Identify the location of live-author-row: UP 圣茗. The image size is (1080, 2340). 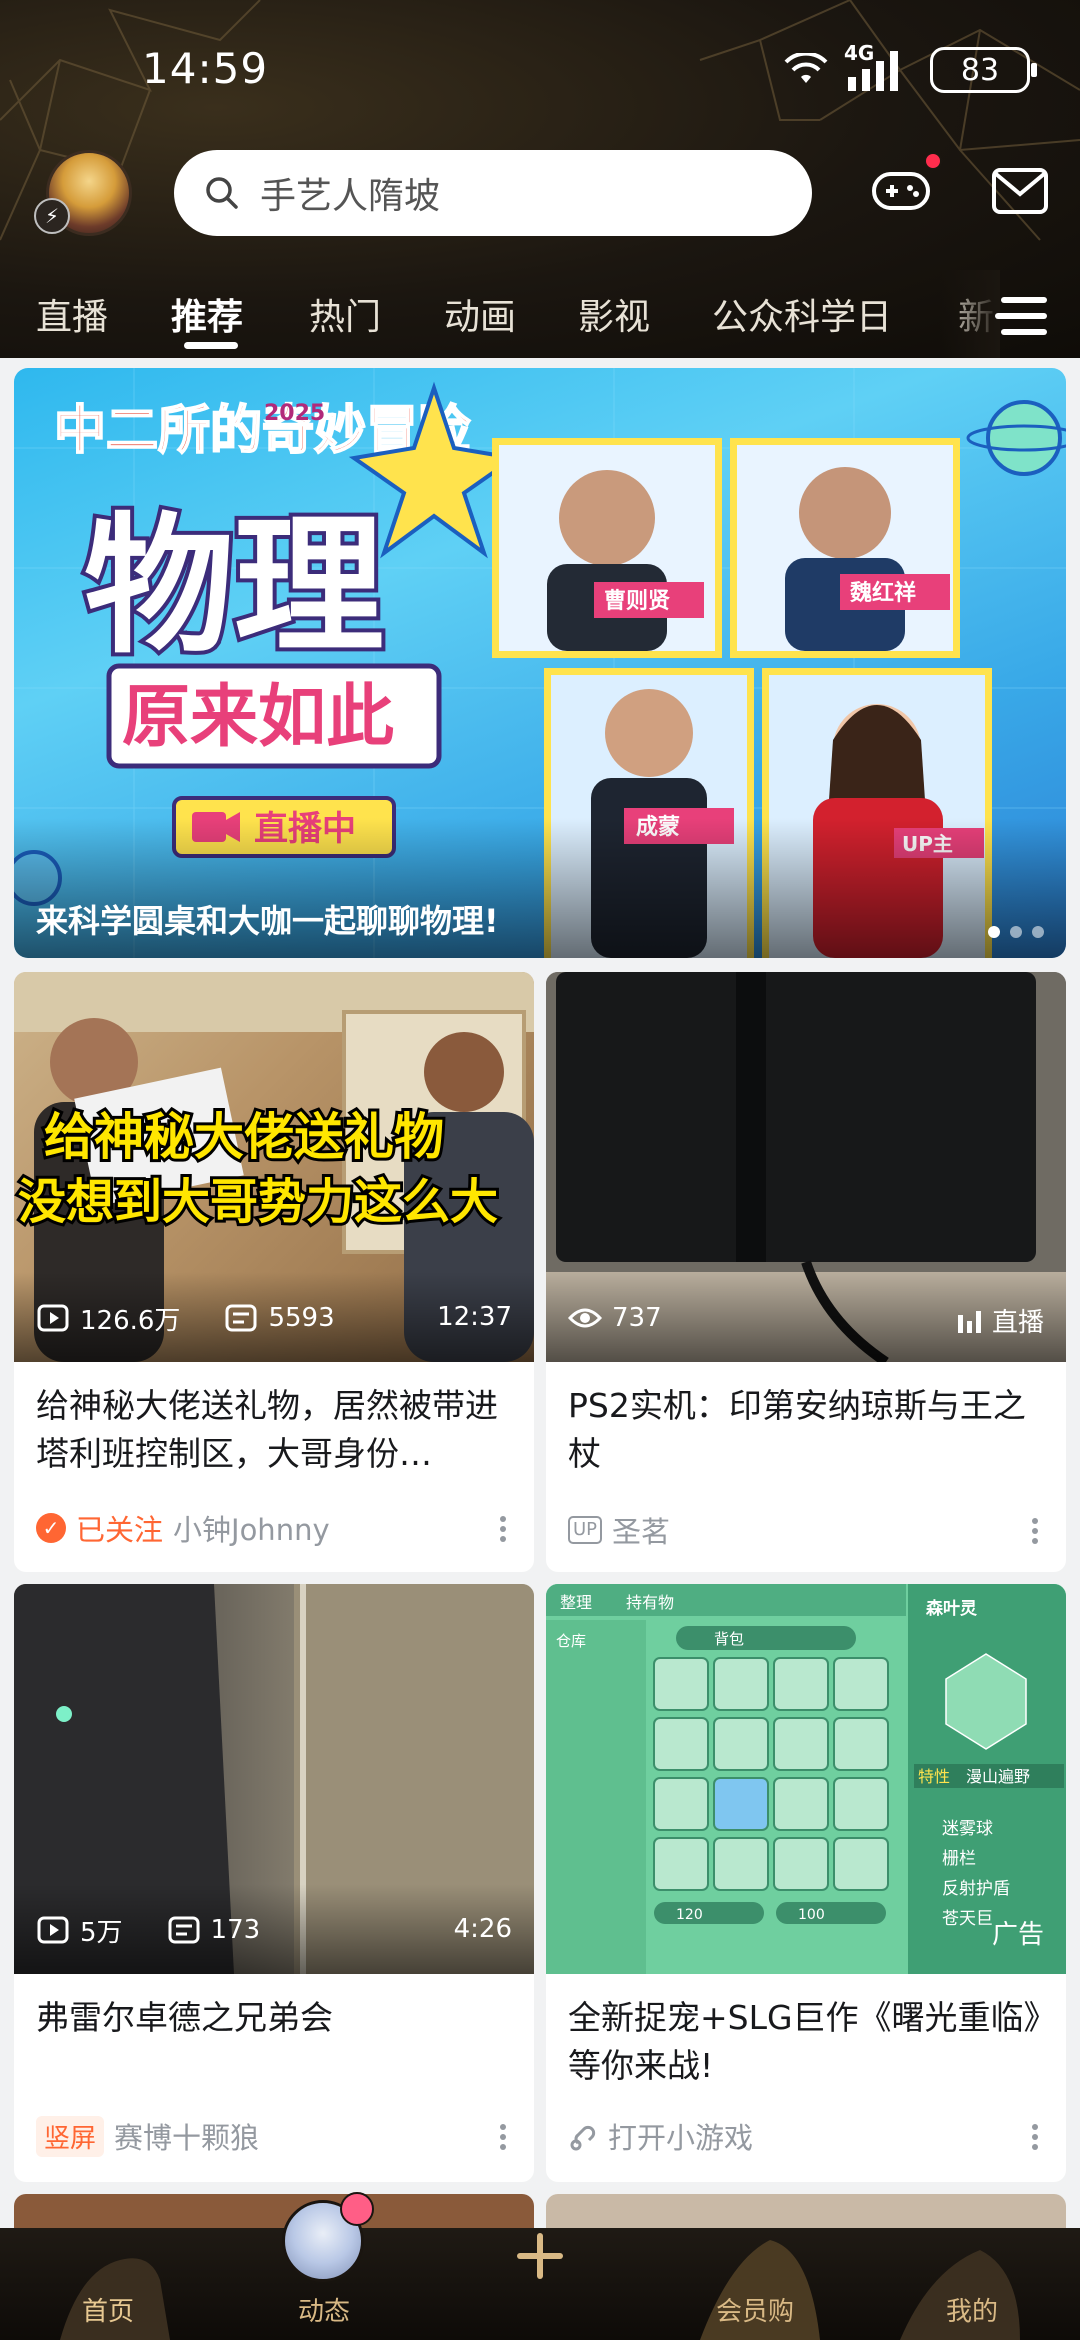
(619, 1530).